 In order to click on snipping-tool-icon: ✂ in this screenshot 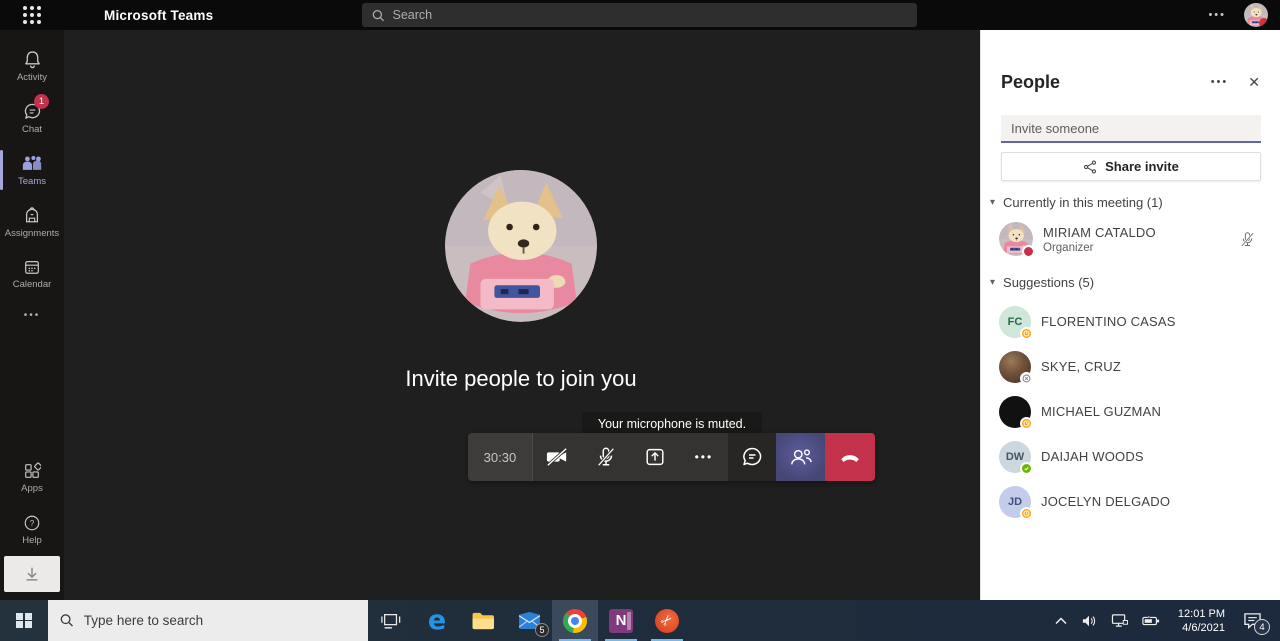, I will do `click(667, 620)`.